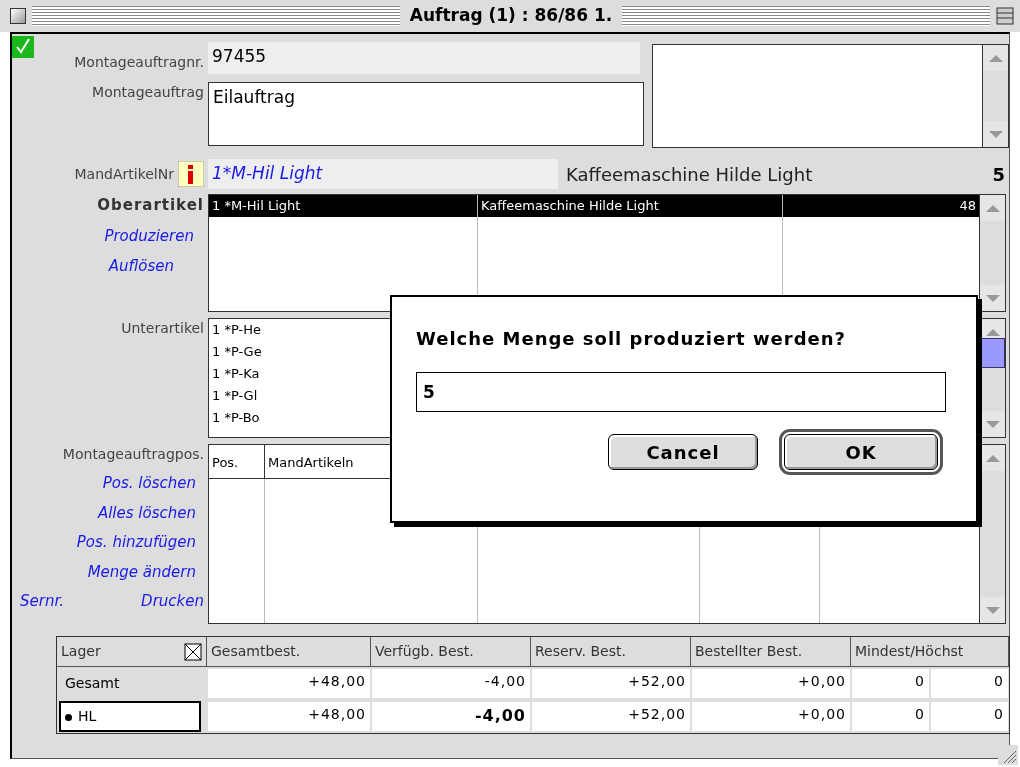 Image resolution: width=1020 pixels, height=767 pixels. I want to click on article-number-field: 1*M-Hil Light, so click(383, 174).